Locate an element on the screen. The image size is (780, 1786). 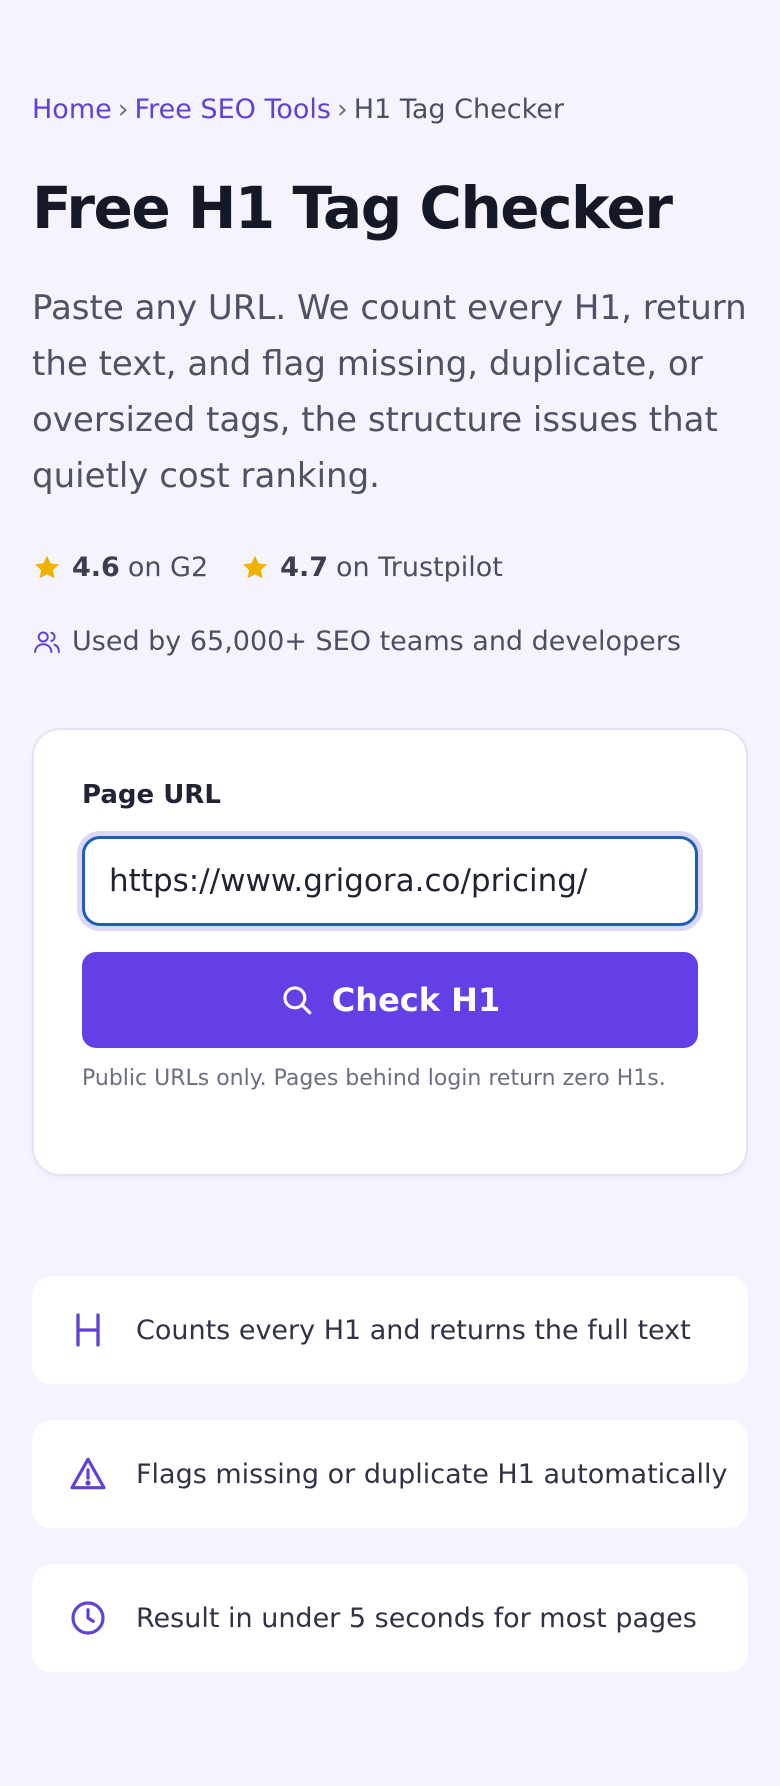
rating-source: on Trustpilot is located at coordinates (419, 567).